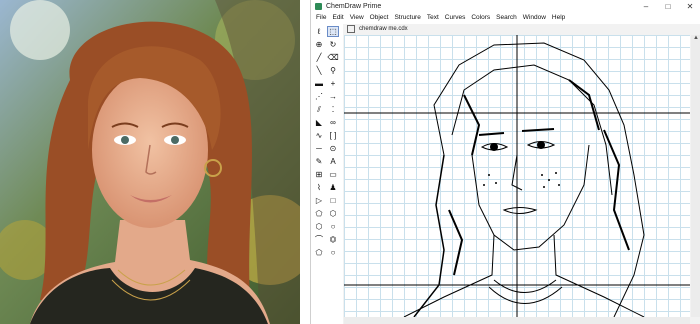  Describe the element at coordinates (695, 38) in the screenshot. I see `scroll-up-icon: ▲` at that location.